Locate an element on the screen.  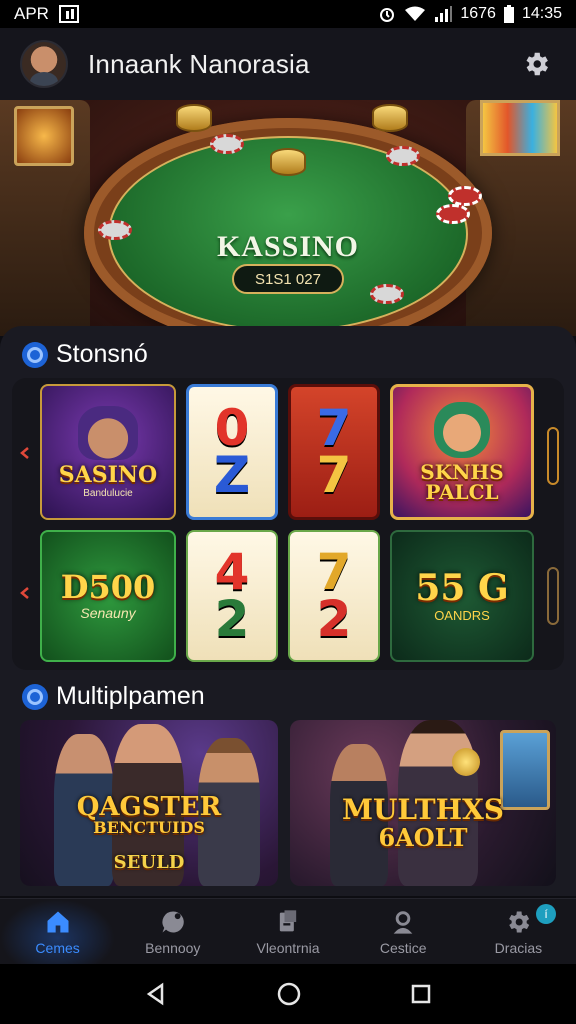
status-number: 1676 is located at coordinates (478, 13).